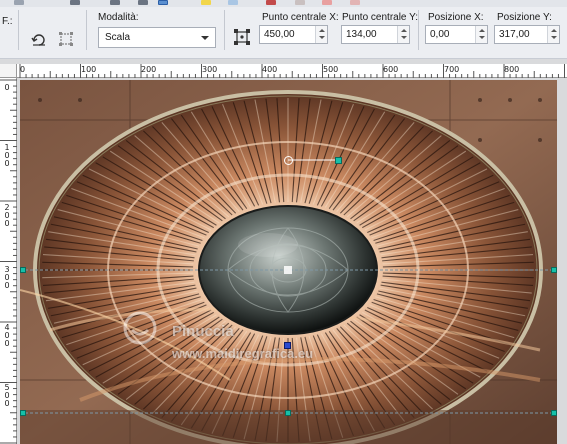 This screenshot has width=567, height=444. What do you see at coordinates (9, 4) in the screenshot?
I see `dropdown-small` at bounding box center [9, 4].